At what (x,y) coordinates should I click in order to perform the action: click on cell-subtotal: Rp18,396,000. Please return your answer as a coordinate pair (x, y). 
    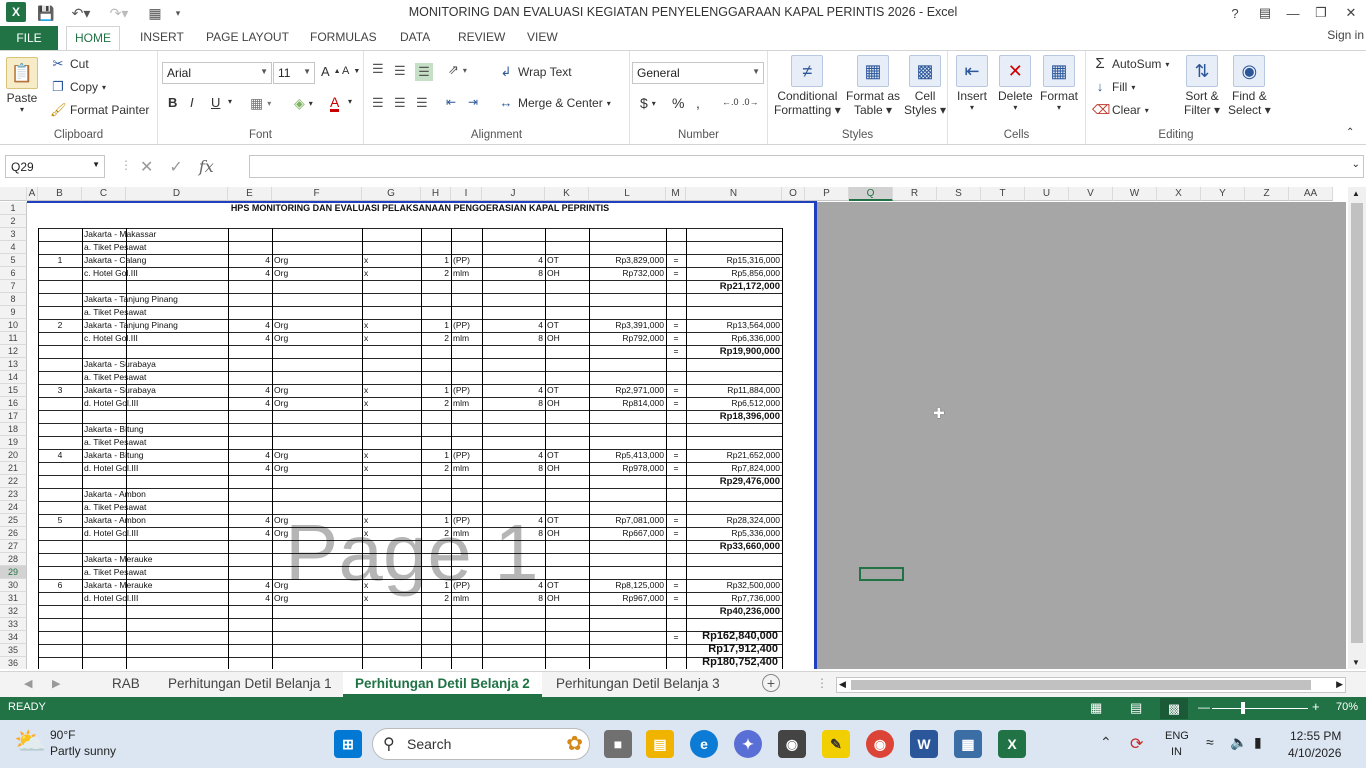
    Looking at the image, I should click on (734, 416).